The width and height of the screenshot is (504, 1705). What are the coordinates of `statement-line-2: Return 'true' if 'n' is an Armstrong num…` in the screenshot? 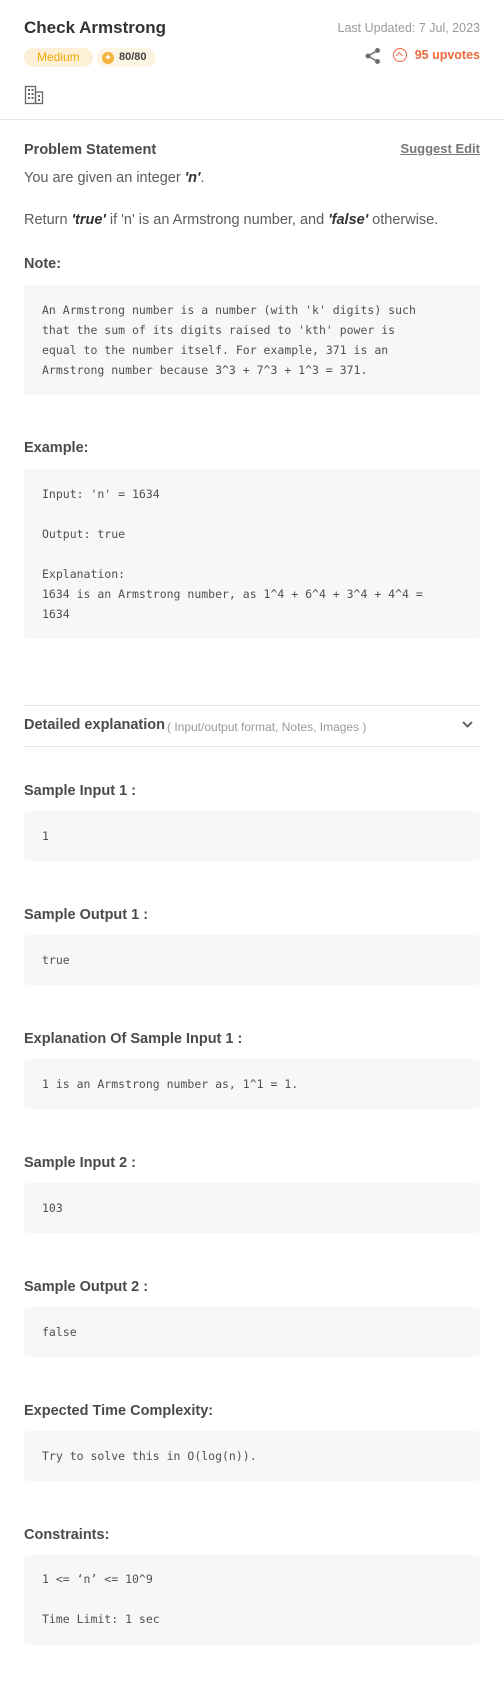 It's located at (231, 220).